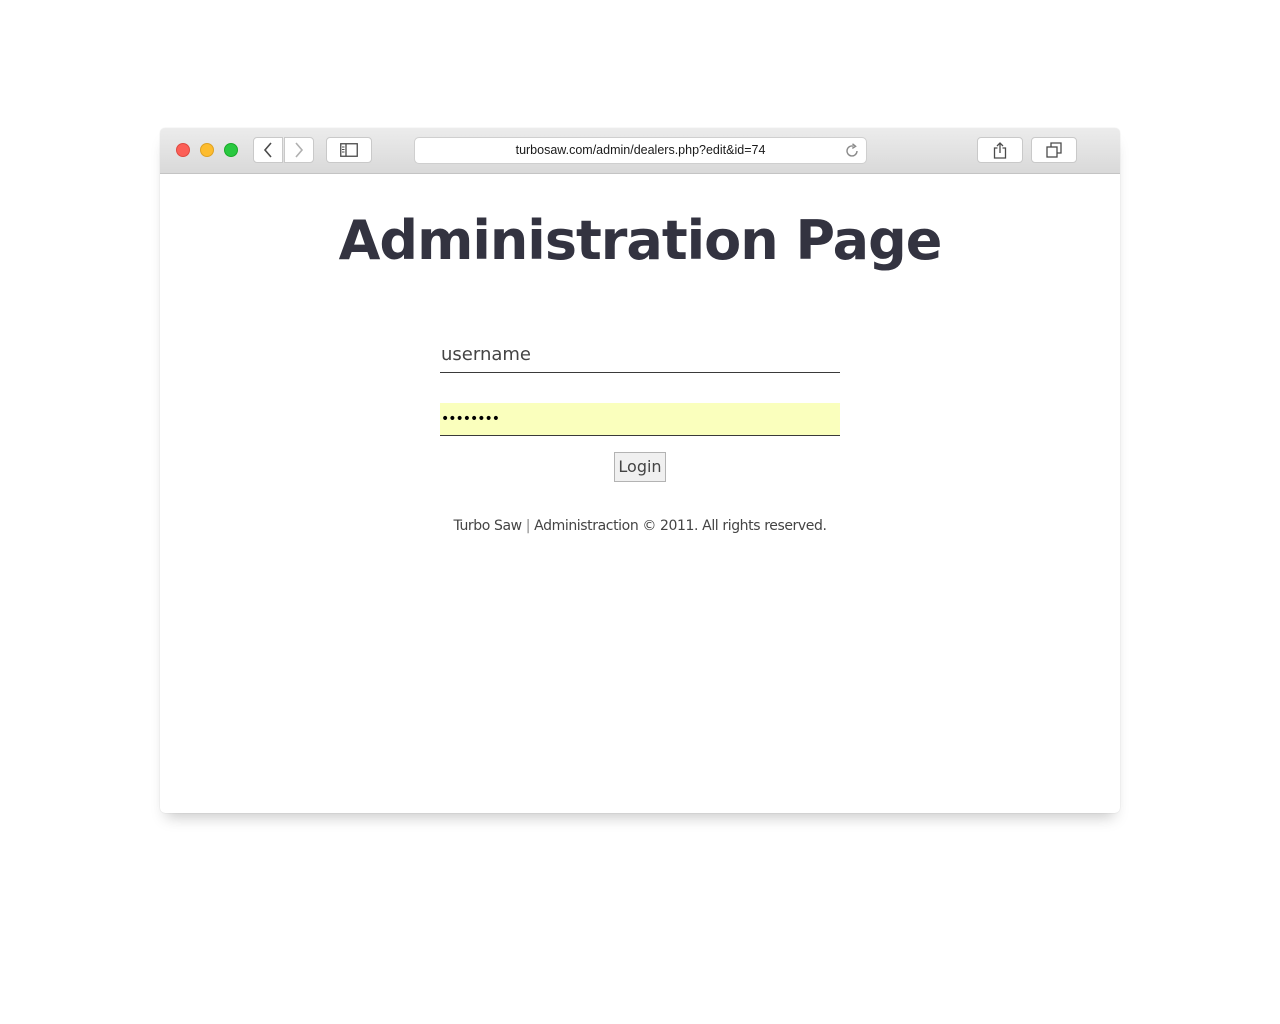  Describe the element at coordinates (231, 150) in the screenshot. I see `zoom-window-button` at that location.